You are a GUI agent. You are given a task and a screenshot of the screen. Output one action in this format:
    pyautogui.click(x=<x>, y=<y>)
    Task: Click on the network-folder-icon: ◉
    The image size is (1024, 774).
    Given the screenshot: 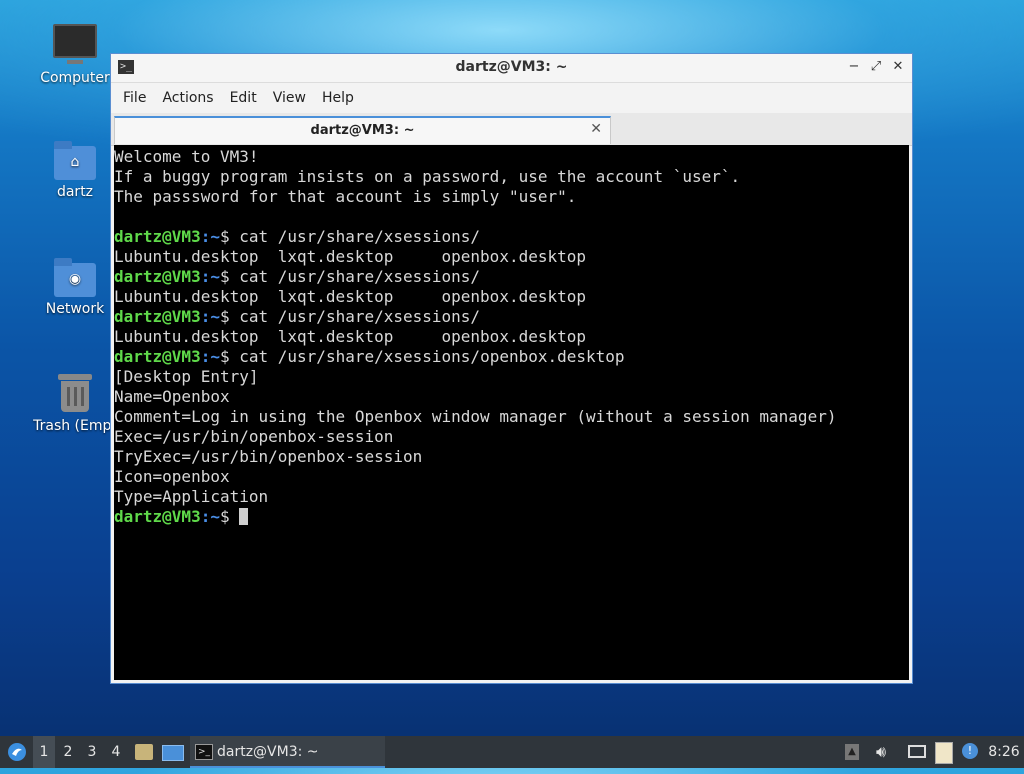 What is the action you would take?
    pyautogui.click(x=75, y=277)
    